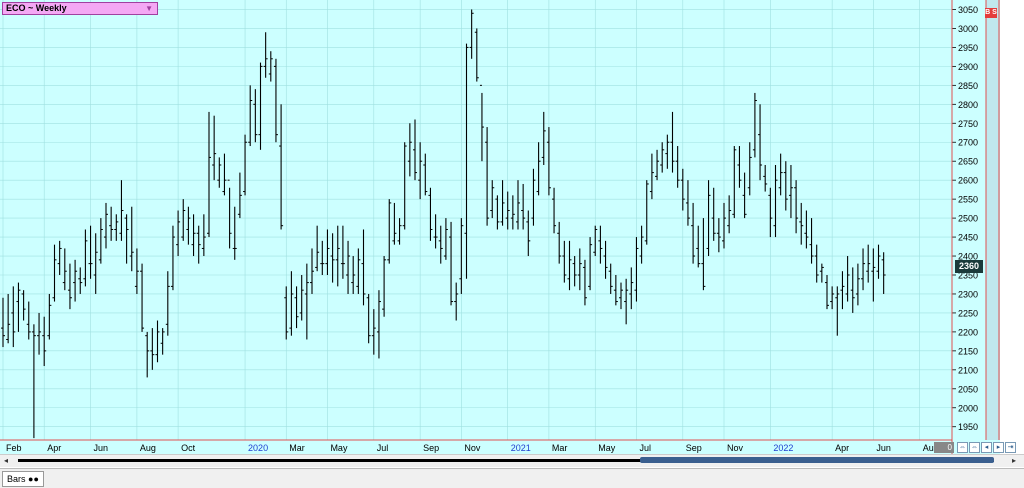  Describe the element at coordinates (968, 162) in the screenshot. I see `y-tick-label: 2650` at that location.